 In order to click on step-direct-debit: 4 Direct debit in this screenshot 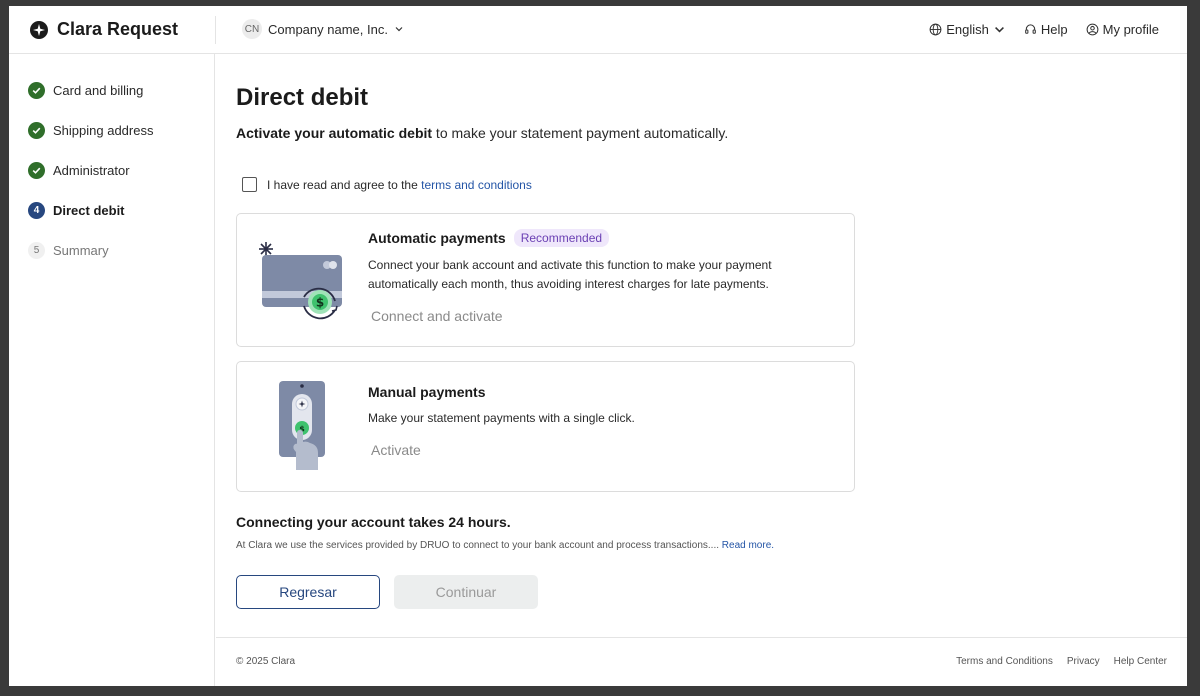, I will do `click(76, 210)`.